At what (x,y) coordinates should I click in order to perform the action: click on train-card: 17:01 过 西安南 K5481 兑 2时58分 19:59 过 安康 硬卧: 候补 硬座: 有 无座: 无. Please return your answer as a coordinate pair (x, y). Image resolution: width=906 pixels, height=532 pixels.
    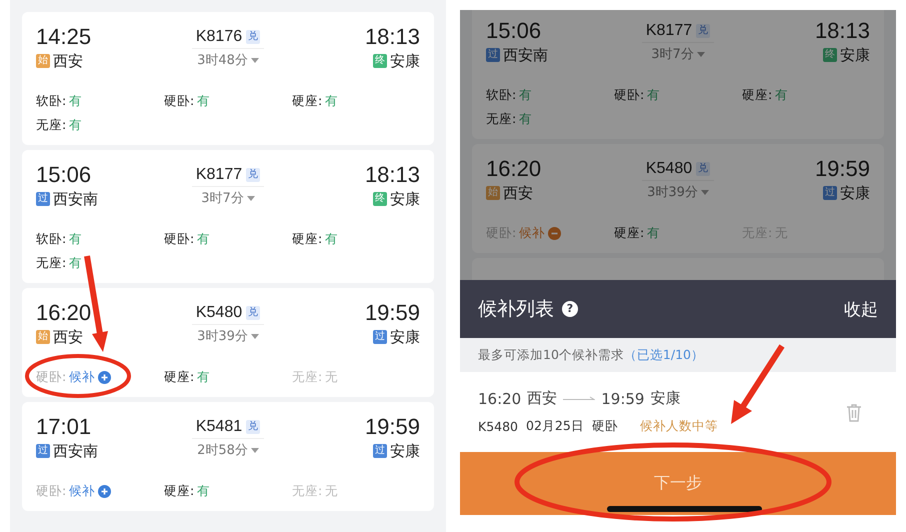
    Looking at the image, I should click on (228, 456).